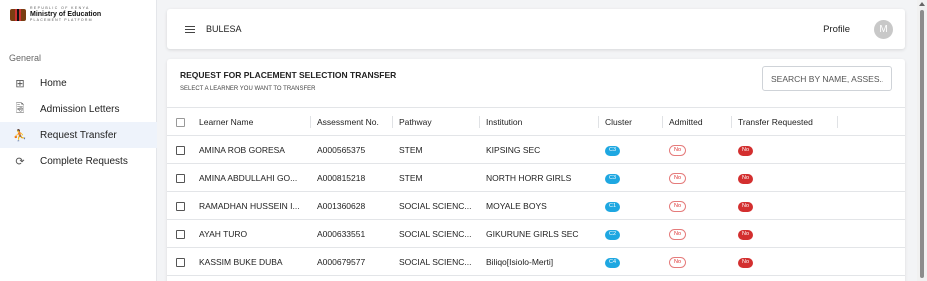  Describe the element at coordinates (539, 261) in the screenshot. I see `institution: Biliqo[Isiolo-Merti]` at that location.